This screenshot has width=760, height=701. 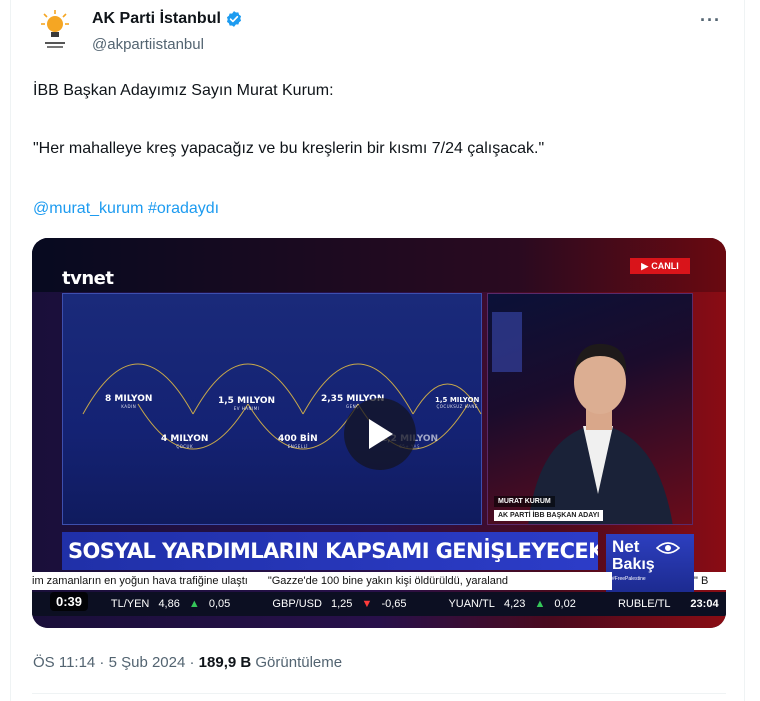 I want to click on divider, so click(x=379, y=693).